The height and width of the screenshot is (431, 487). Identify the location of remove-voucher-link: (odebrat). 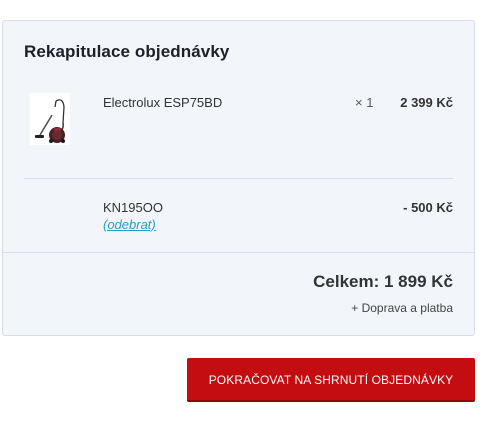
(129, 224).